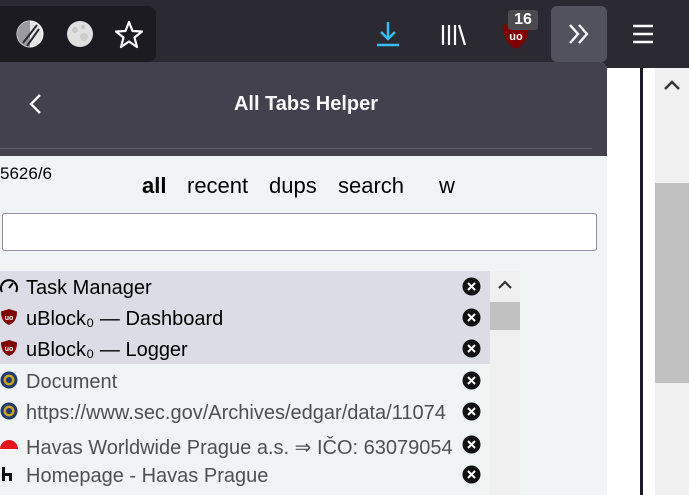 Image resolution: width=689 pixels, height=495 pixels. What do you see at coordinates (293, 186) in the screenshot?
I see `nav-dups: dups` at bounding box center [293, 186].